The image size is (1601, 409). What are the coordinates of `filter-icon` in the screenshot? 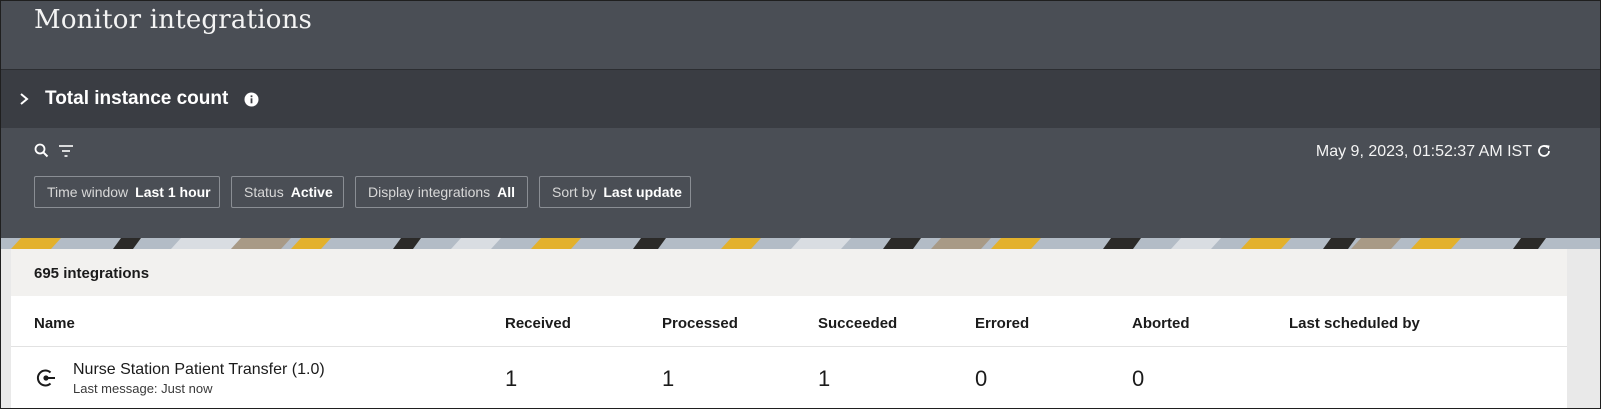 It's located at (66, 151).